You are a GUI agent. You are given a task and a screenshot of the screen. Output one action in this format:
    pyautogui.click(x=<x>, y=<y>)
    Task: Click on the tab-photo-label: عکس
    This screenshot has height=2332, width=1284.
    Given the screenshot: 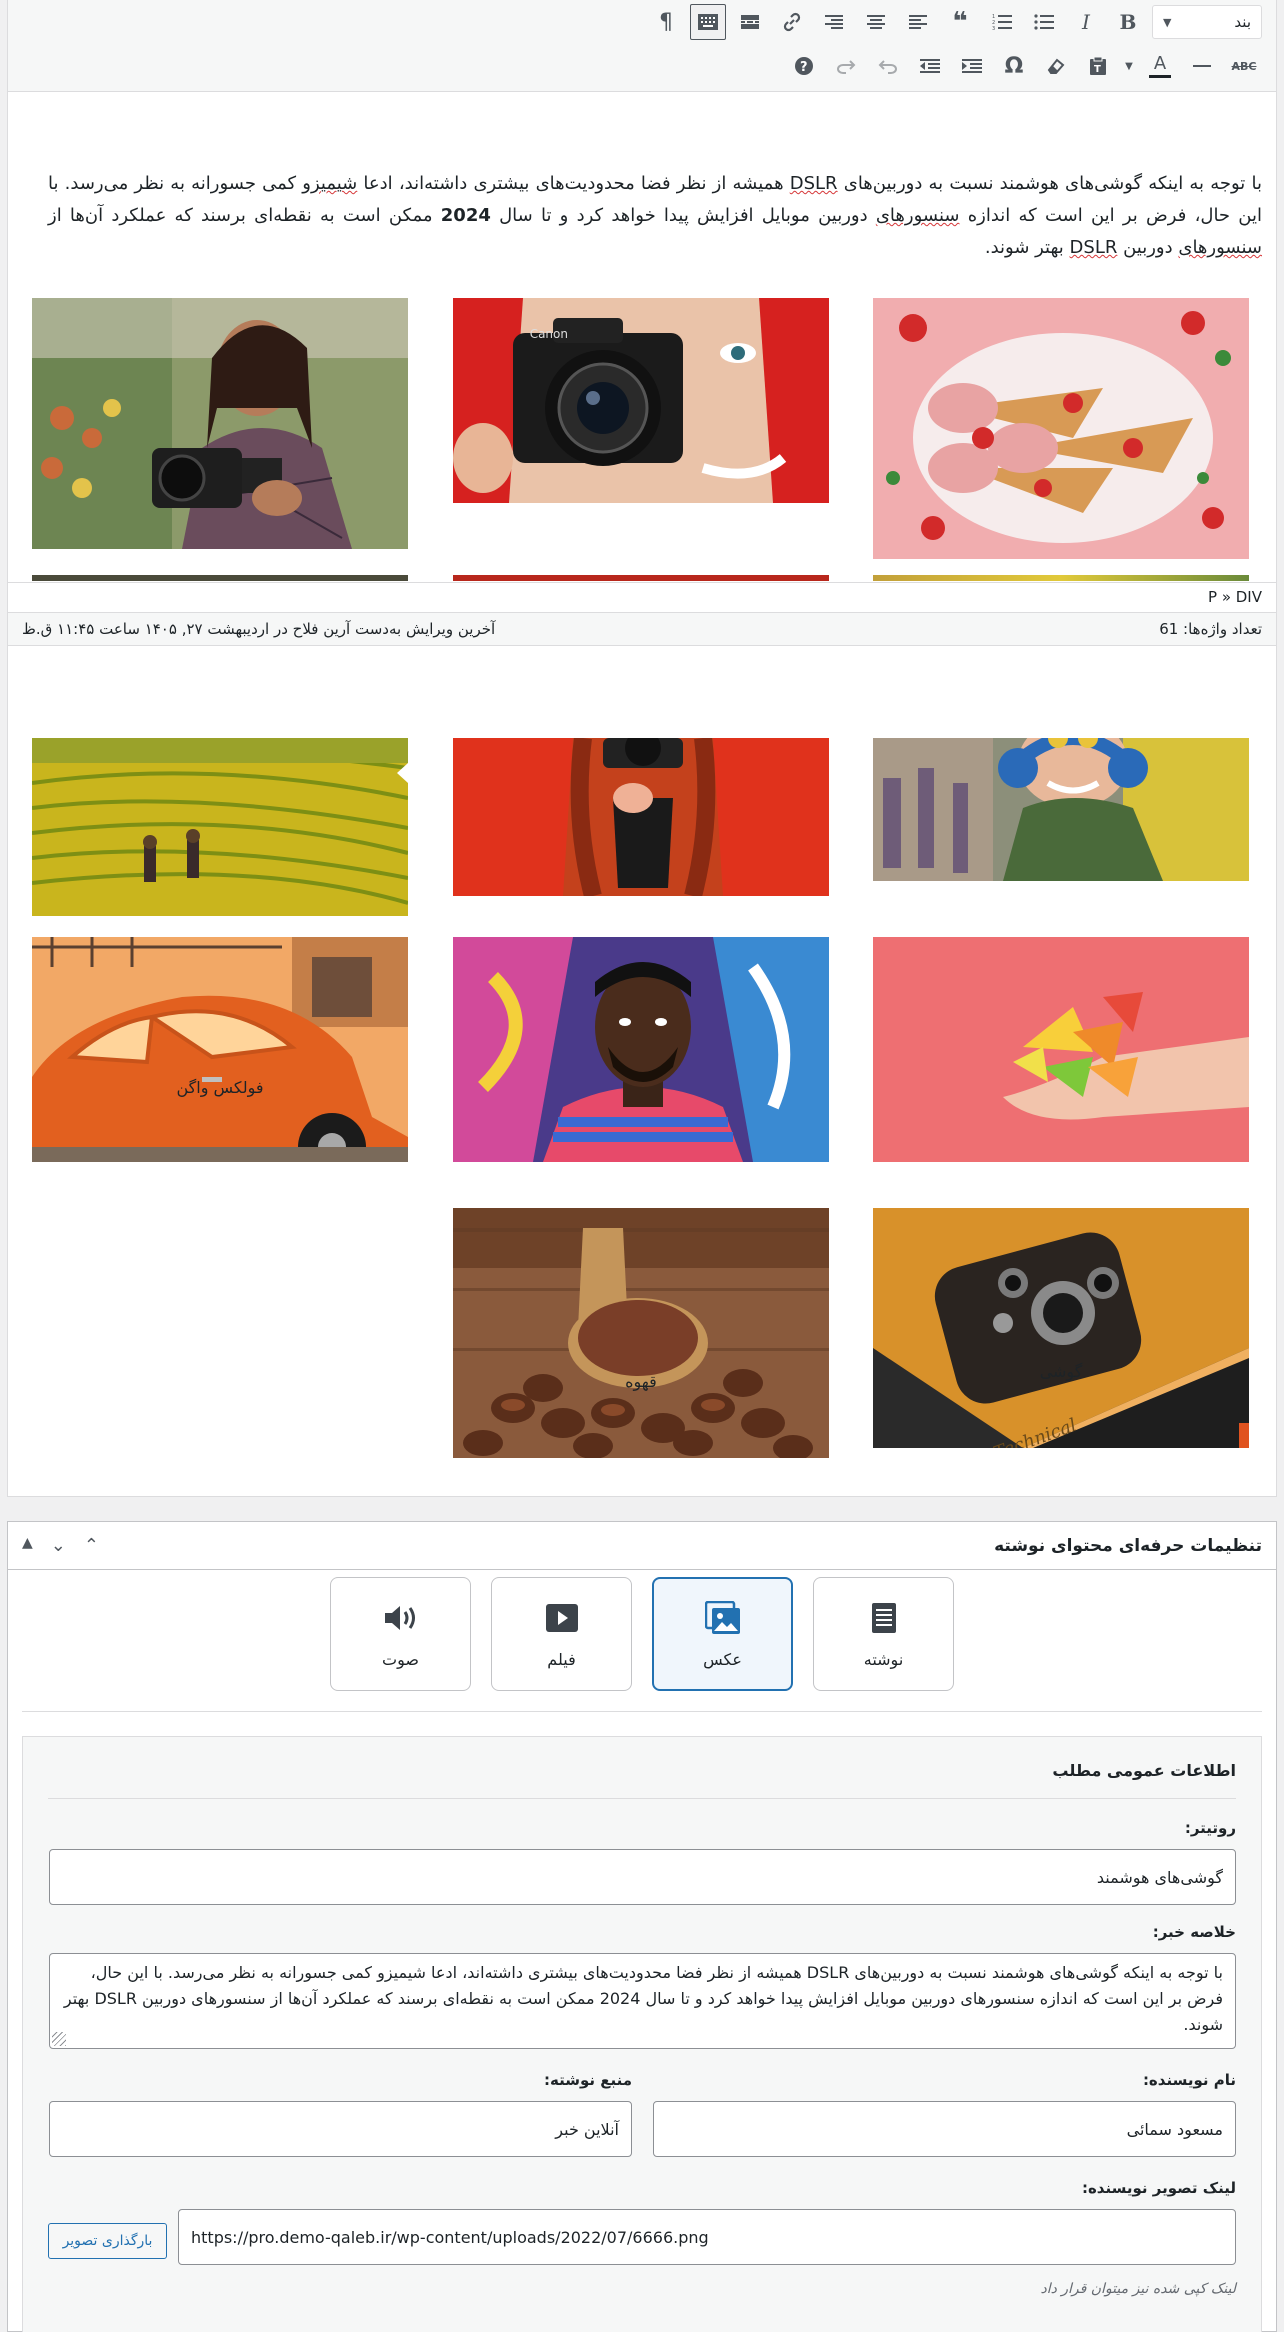 What is the action you would take?
    pyautogui.click(x=722, y=1659)
    